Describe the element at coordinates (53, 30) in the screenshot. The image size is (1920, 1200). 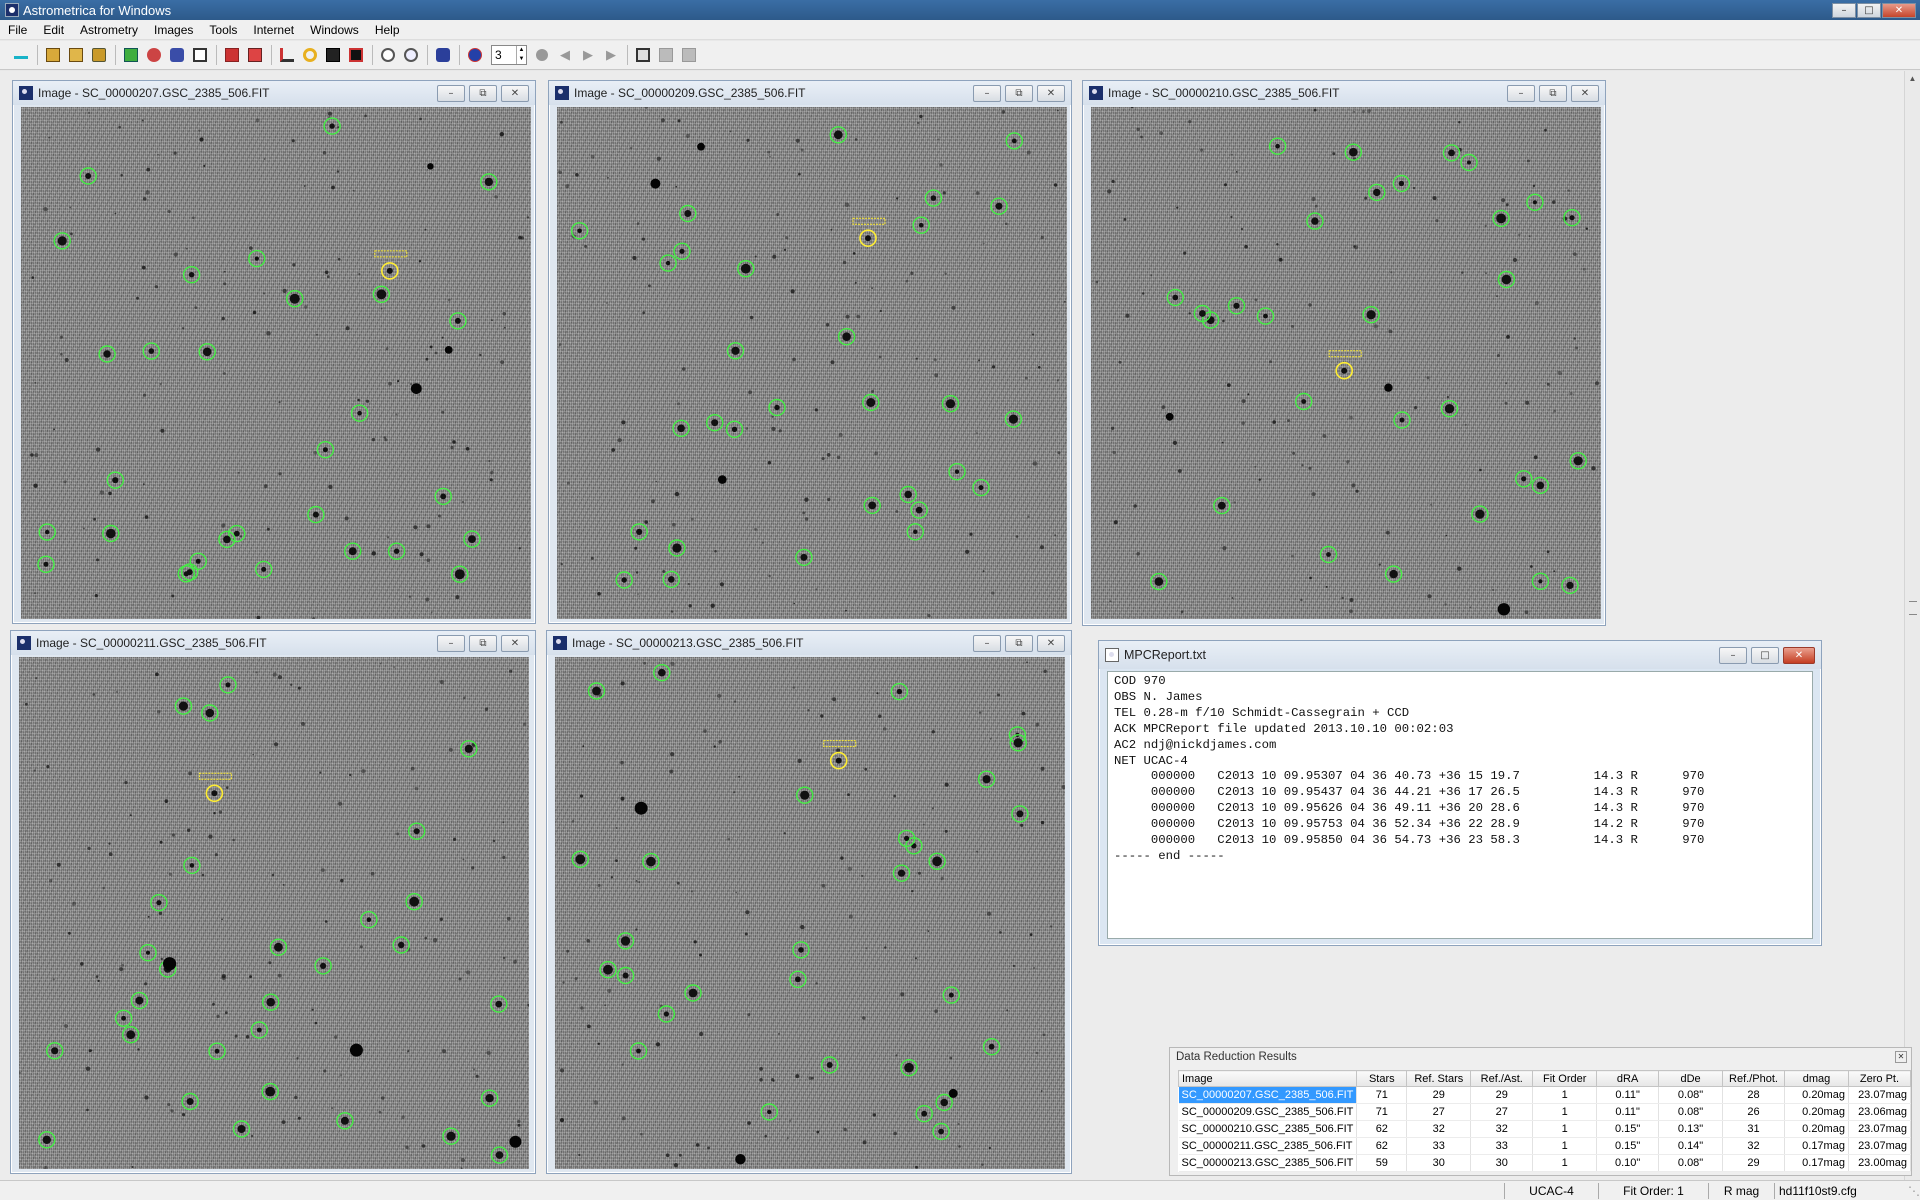
I see `menu-edit: Edit` at that location.